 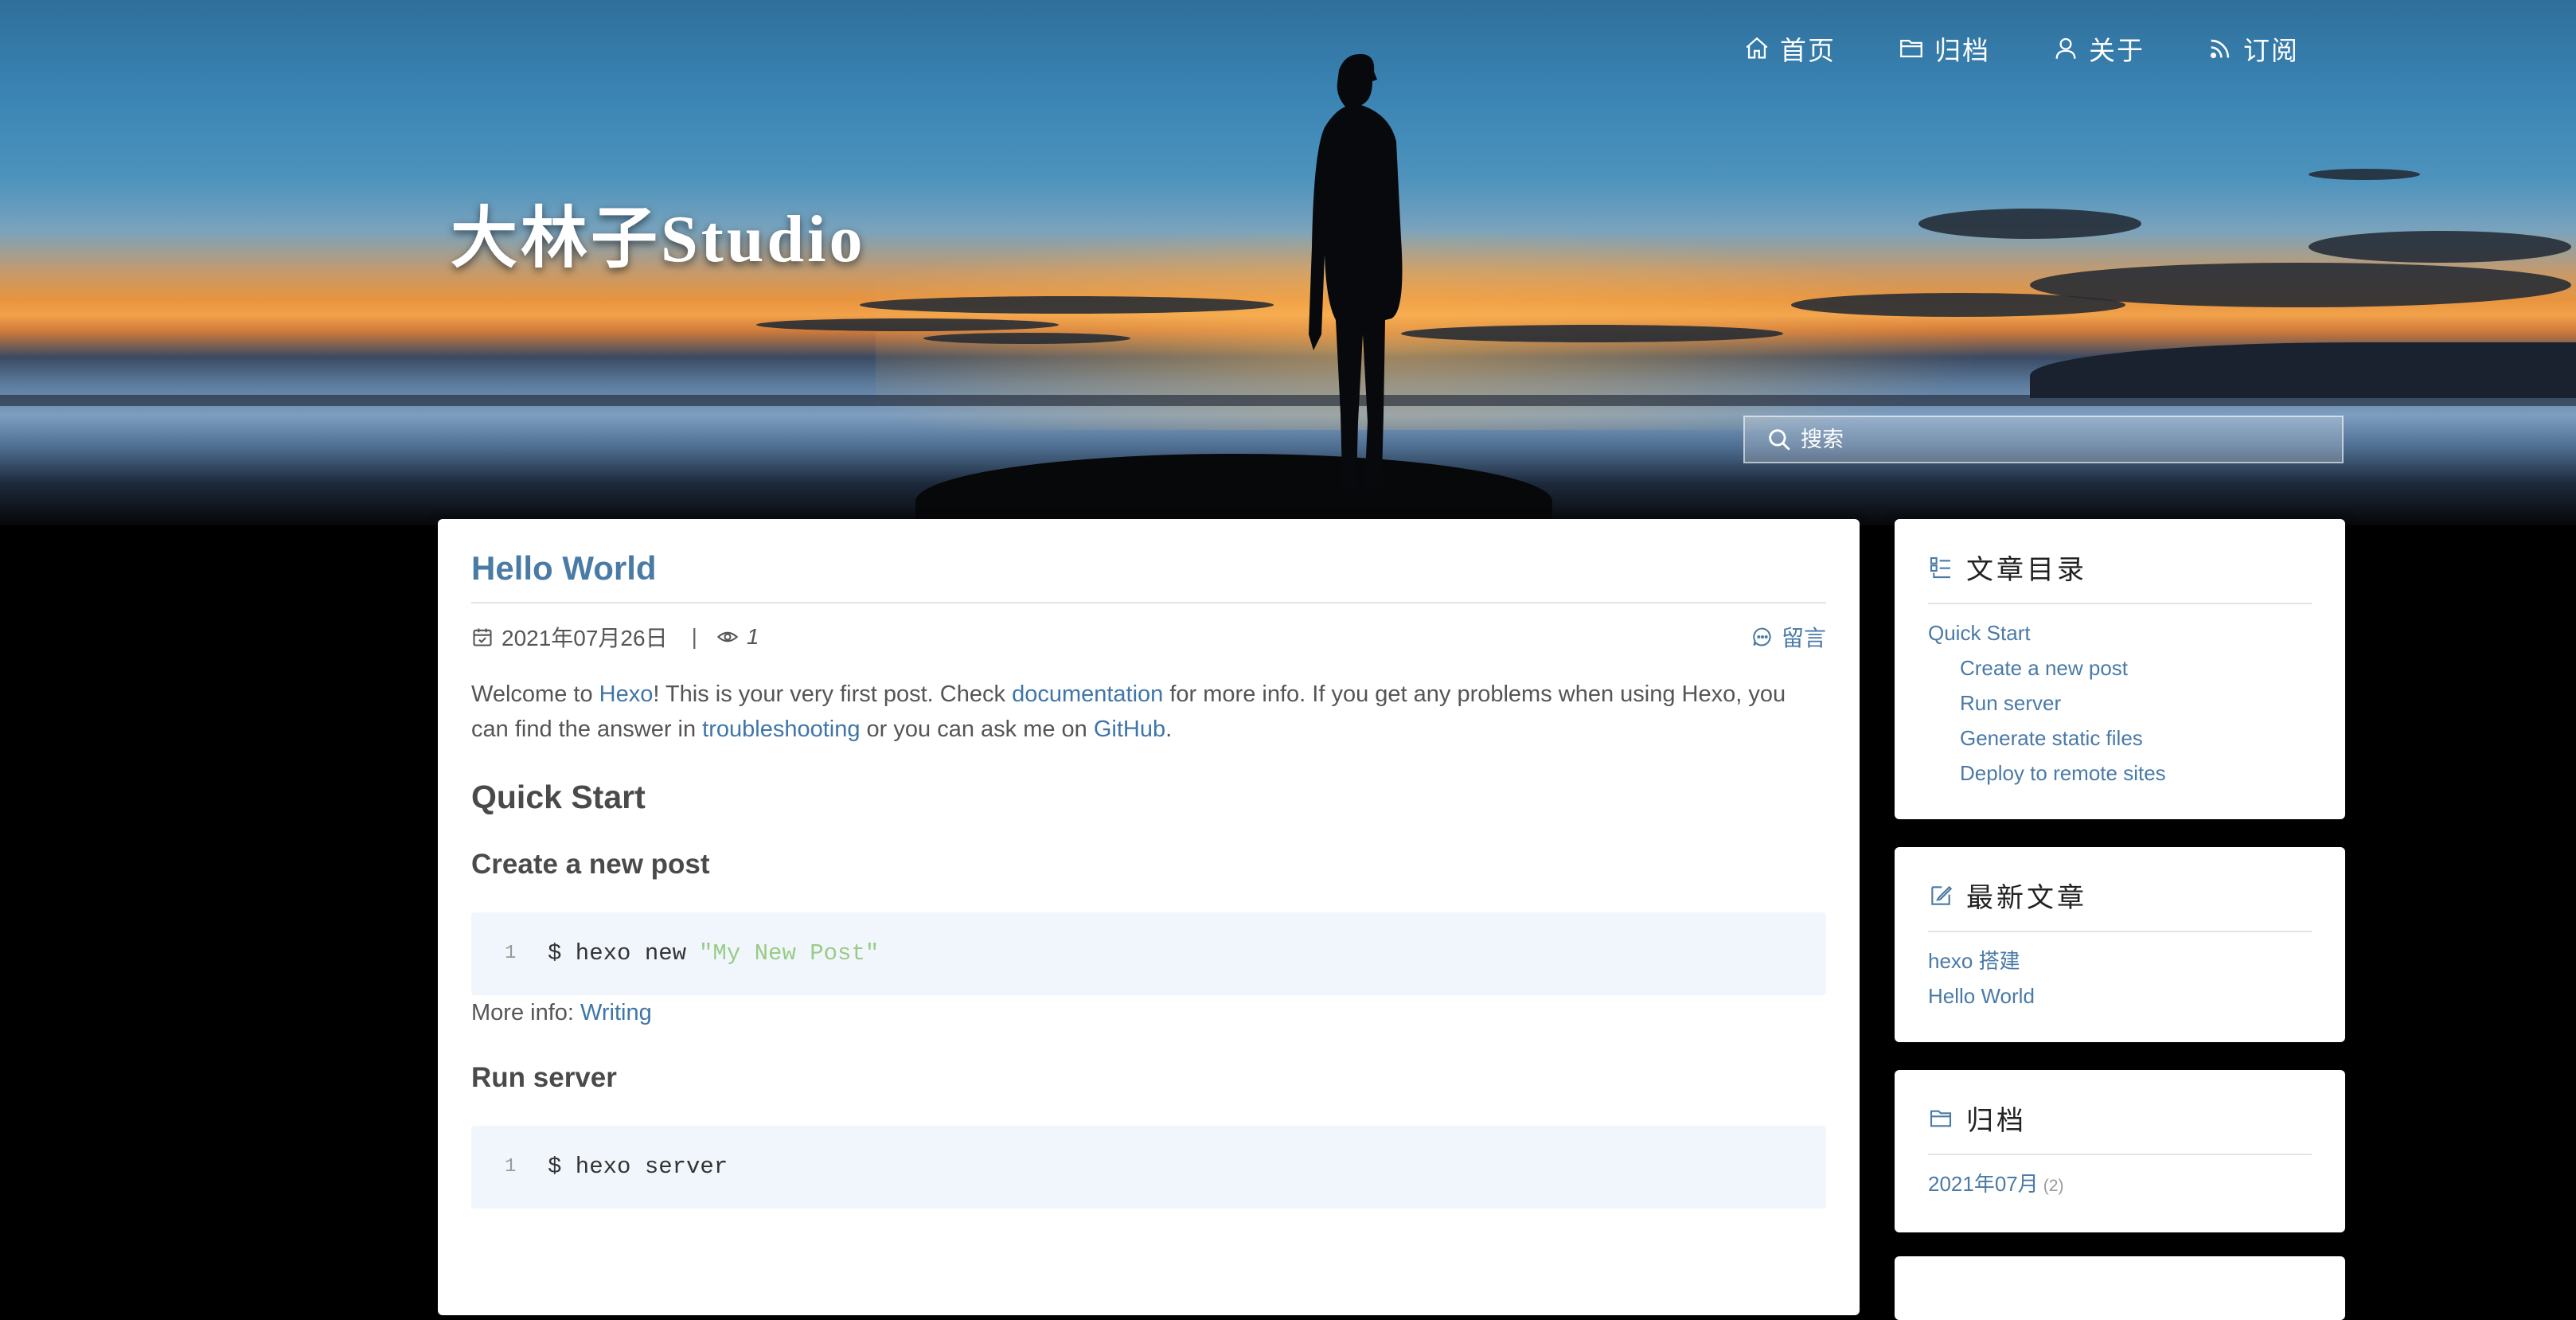 I want to click on toc-item-run-server: Run server, so click(x=2120, y=703).